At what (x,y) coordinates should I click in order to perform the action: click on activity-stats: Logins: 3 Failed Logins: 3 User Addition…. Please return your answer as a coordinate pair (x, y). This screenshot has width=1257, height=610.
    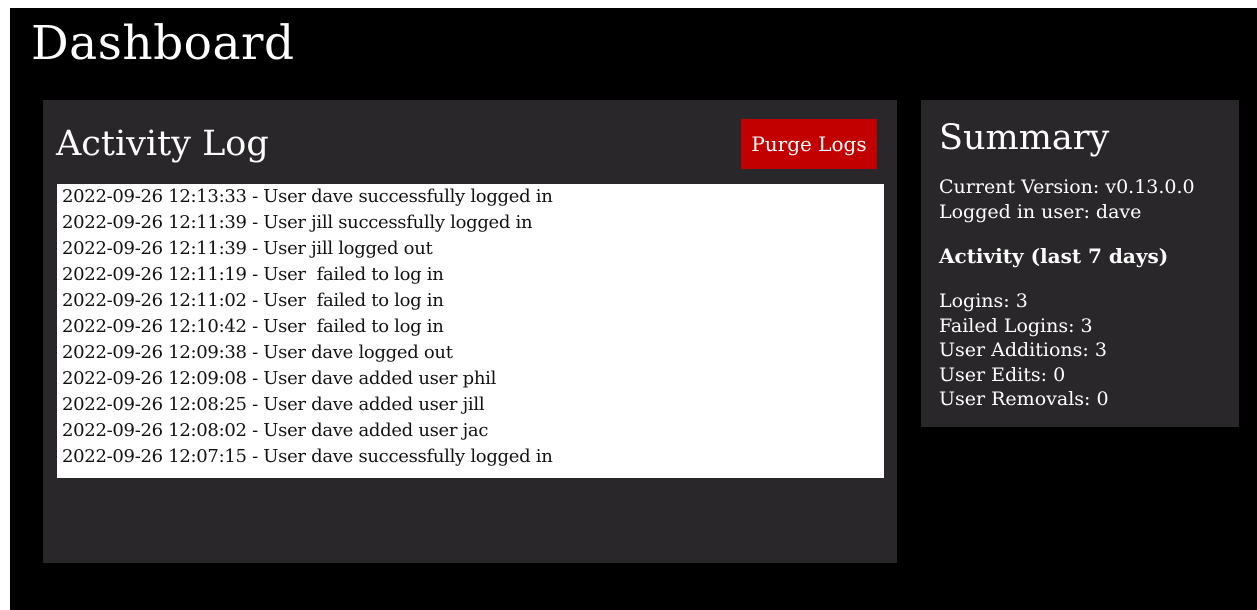
    Looking at the image, I should click on (1024, 350).